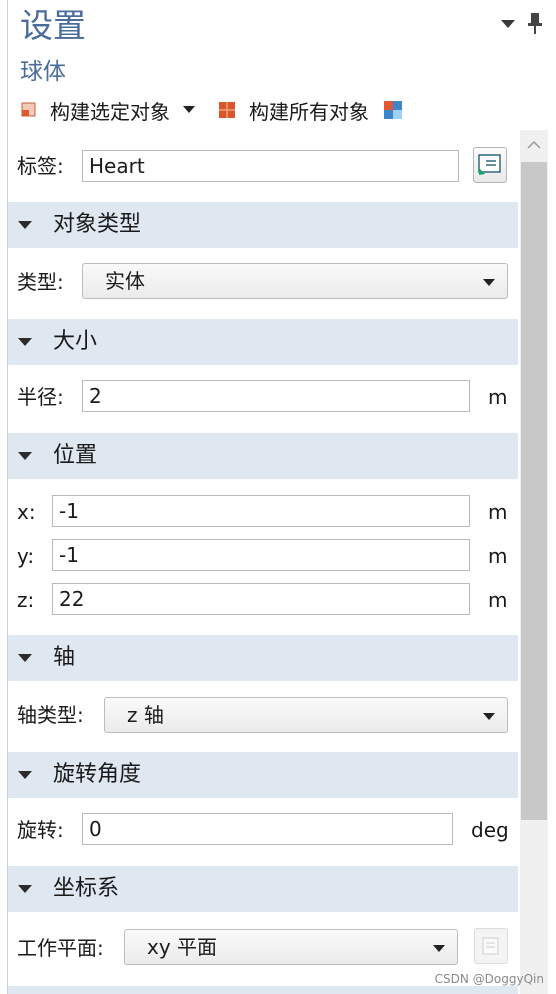 This screenshot has width=556, height=994. Describe the element at coordinates (276, 396) in the screenshot. I see `radius-input: 2` at that location.